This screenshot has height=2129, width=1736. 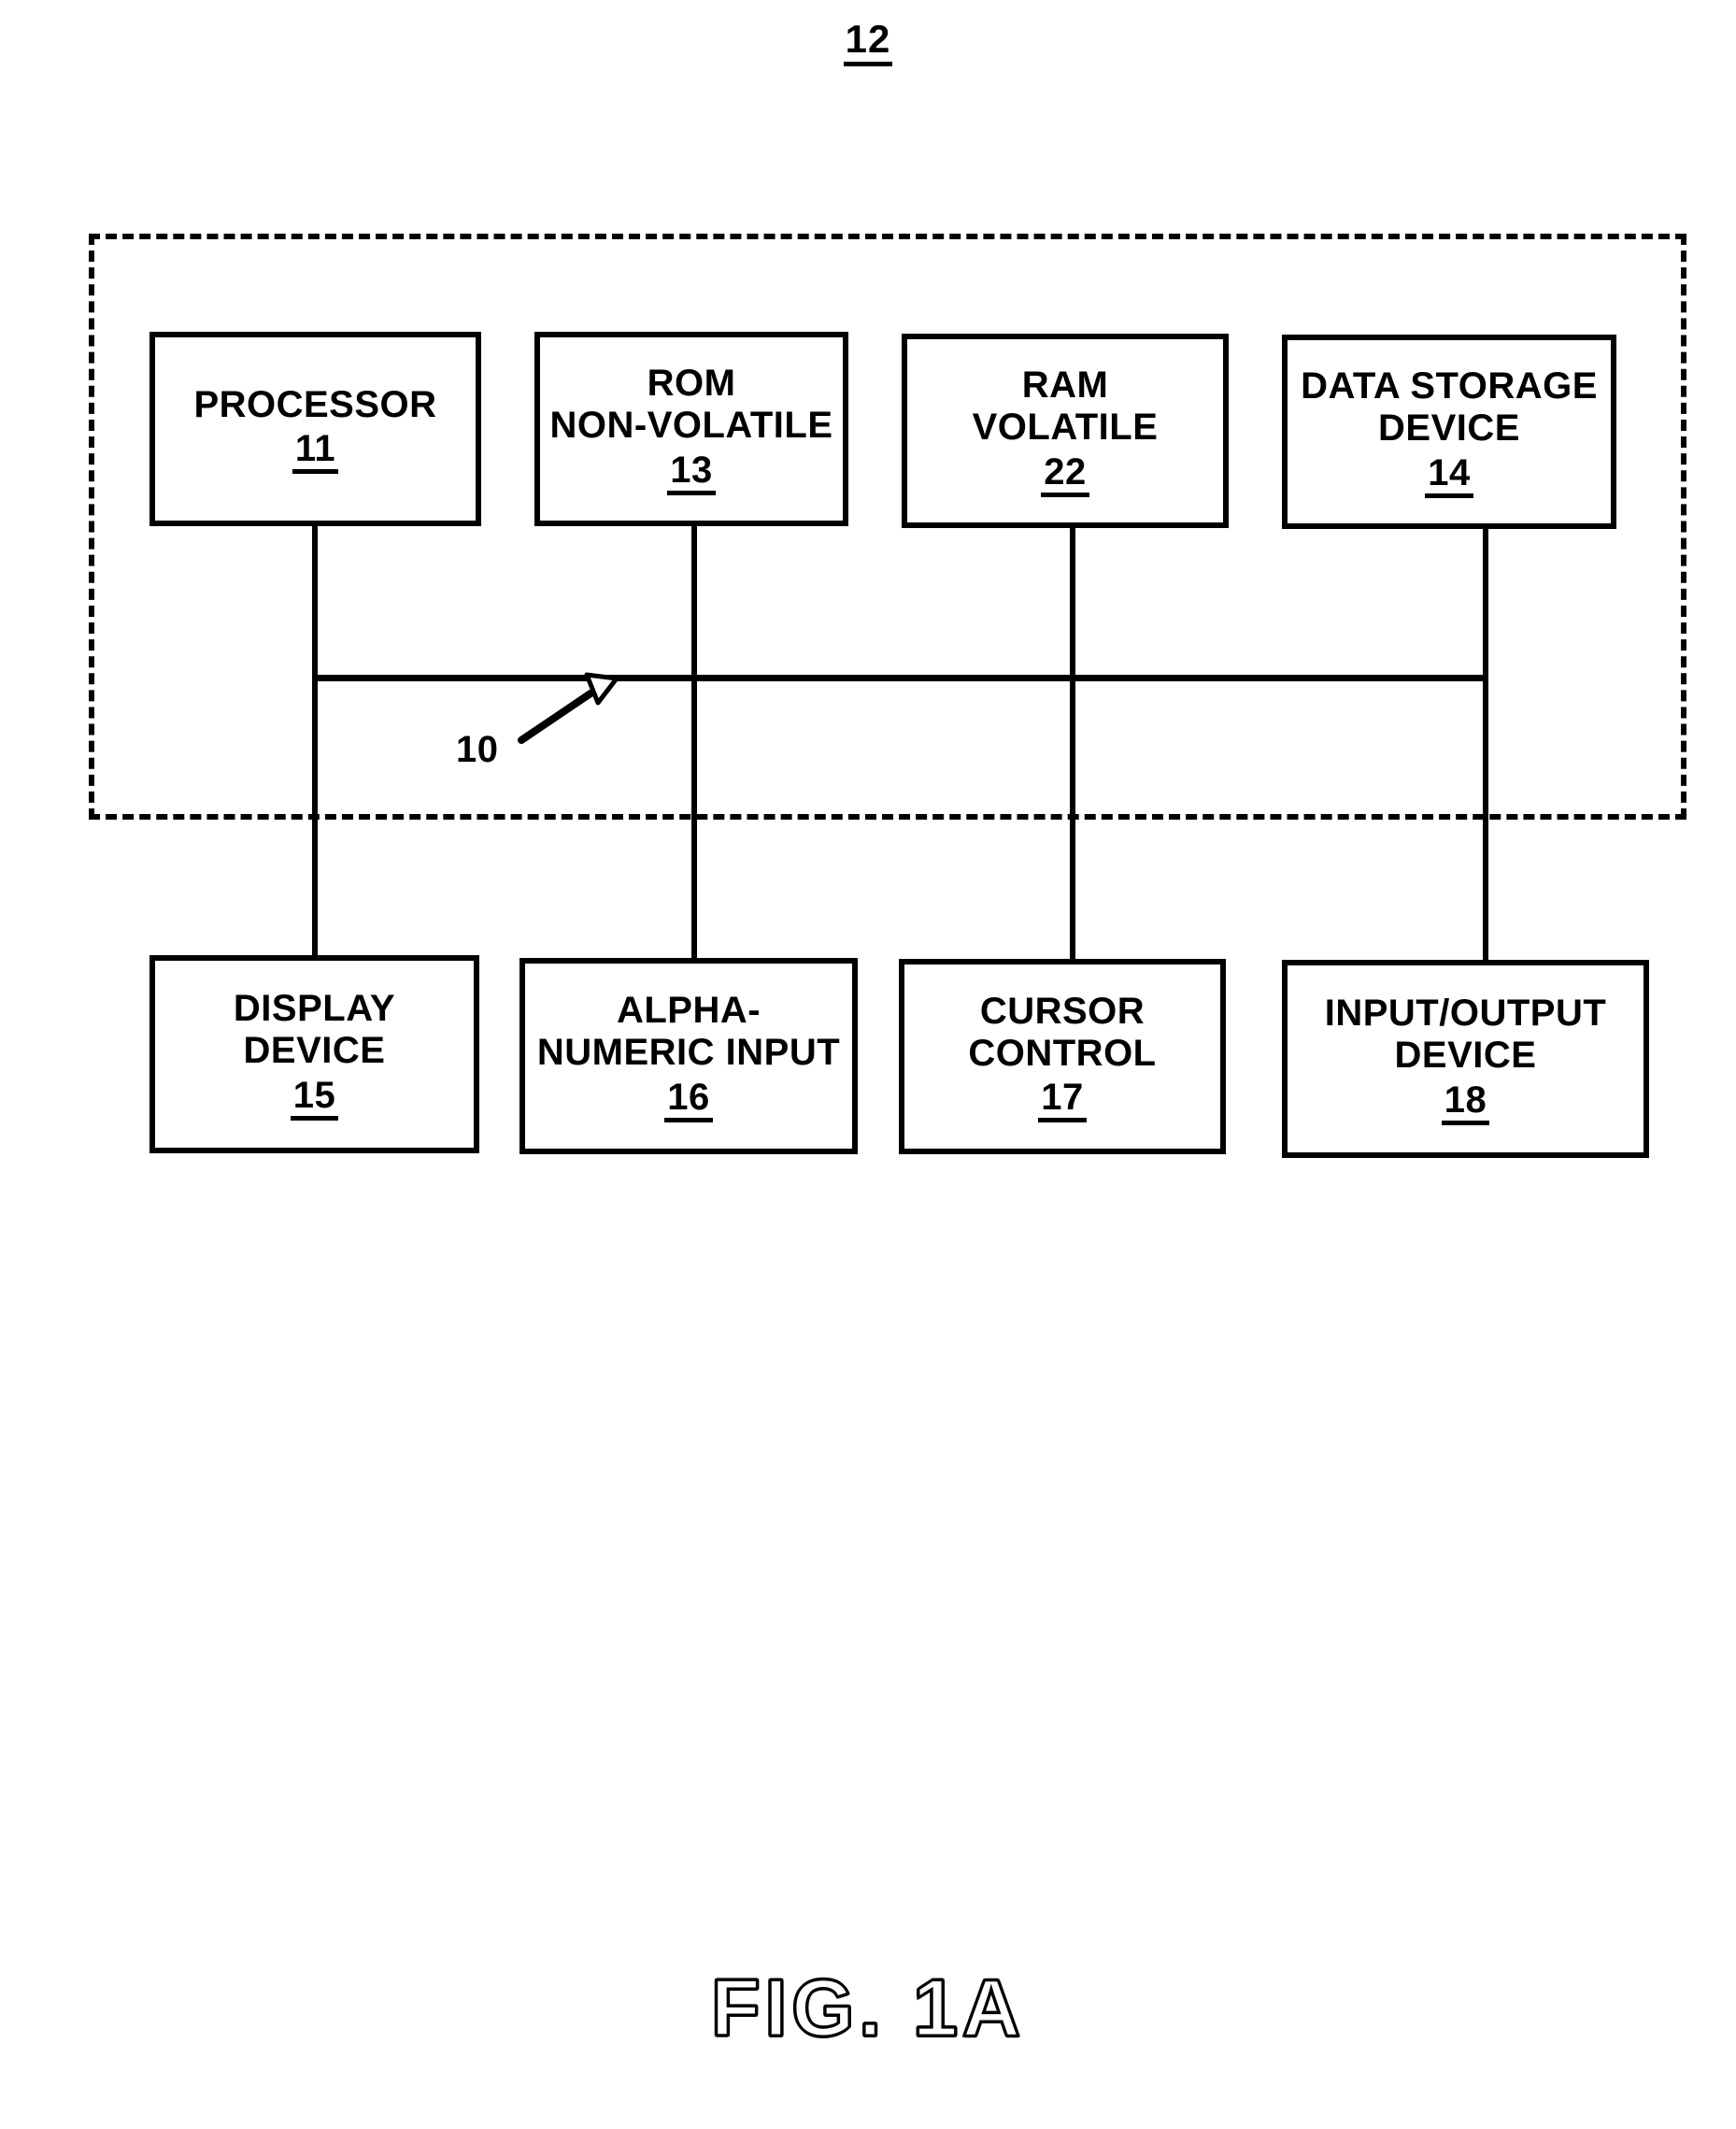 What do you see at coordinates (315, 404) in the screenshot?
I see `block-processor-label: PROCESSOR` at bounding box center [315, 404].